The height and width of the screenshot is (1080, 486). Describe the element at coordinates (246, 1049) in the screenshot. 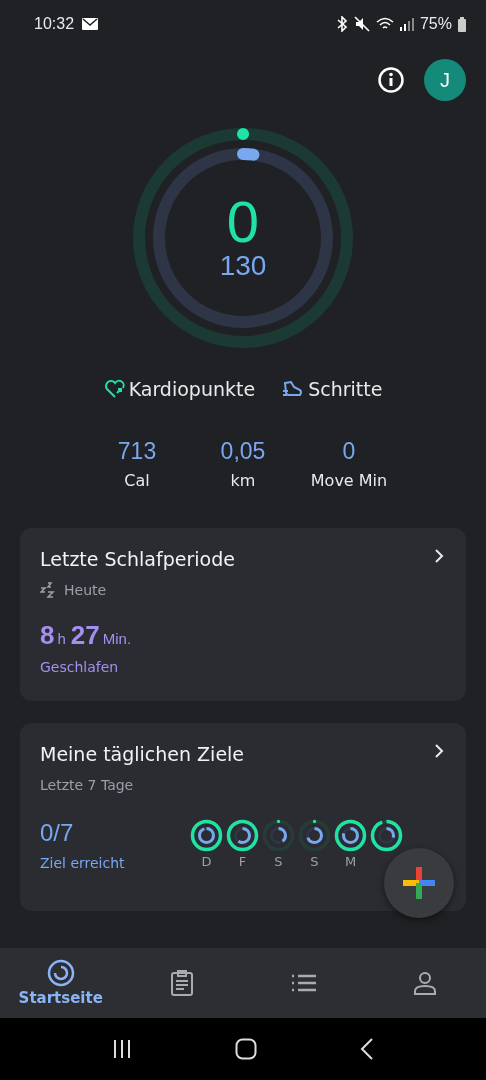

I see `home-icon` at that location.